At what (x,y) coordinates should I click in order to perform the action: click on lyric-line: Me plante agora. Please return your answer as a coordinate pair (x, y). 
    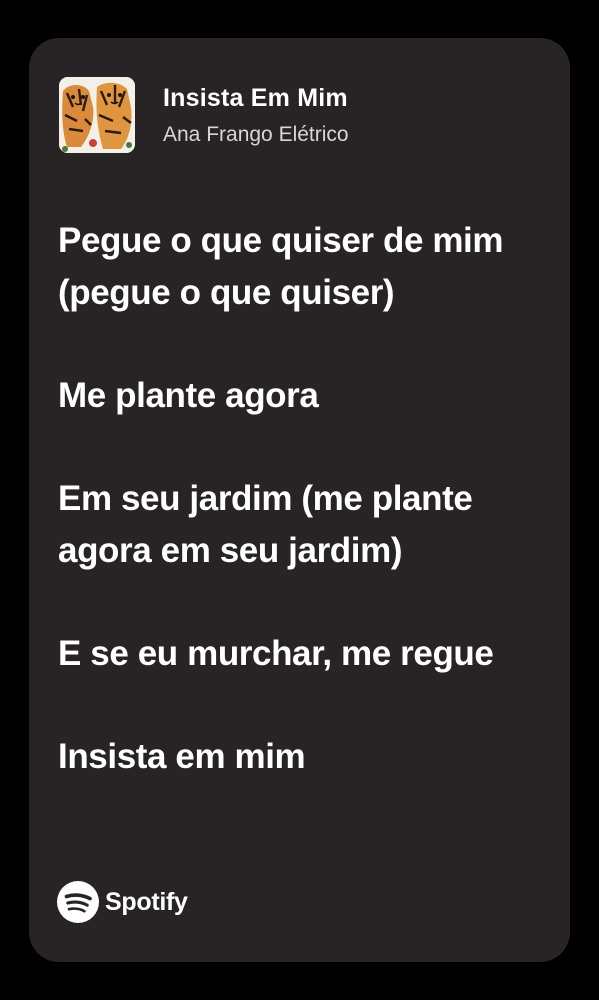
    Looking at the image, I should click on (188, 395).